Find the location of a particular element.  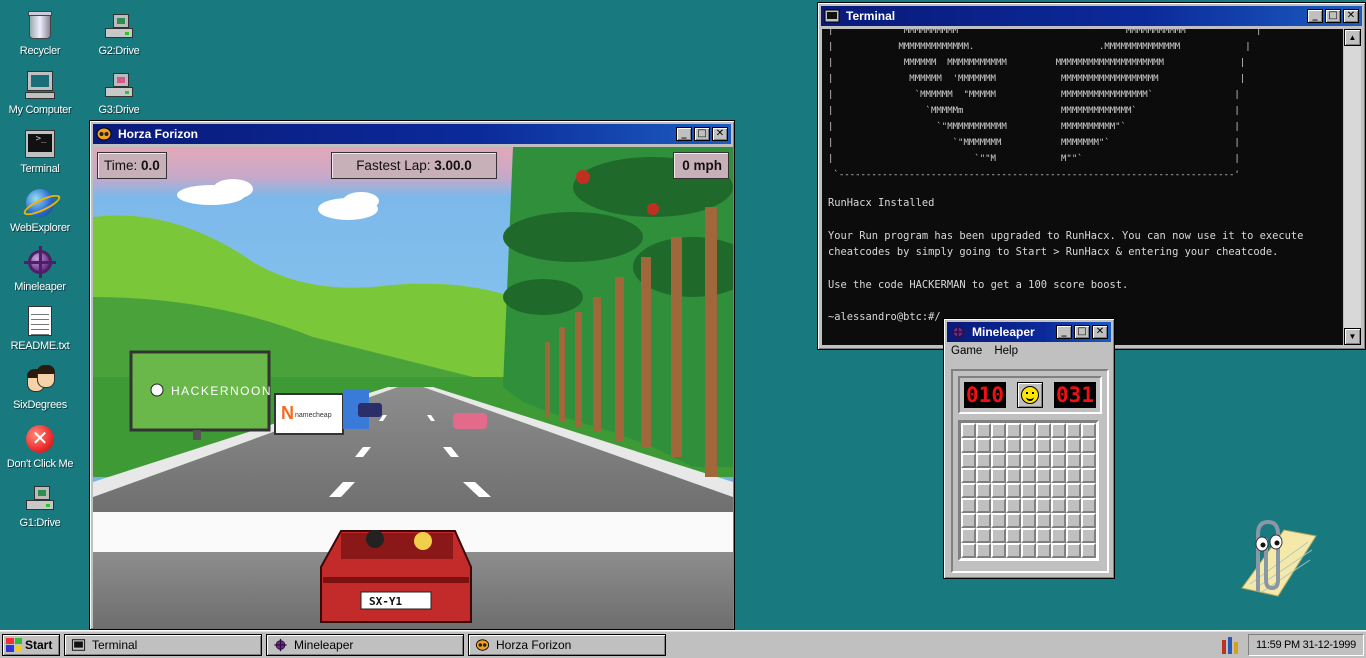

desktop-icon-dont-click: ✕ Don't Click Me is located at coordinates (40, 446).